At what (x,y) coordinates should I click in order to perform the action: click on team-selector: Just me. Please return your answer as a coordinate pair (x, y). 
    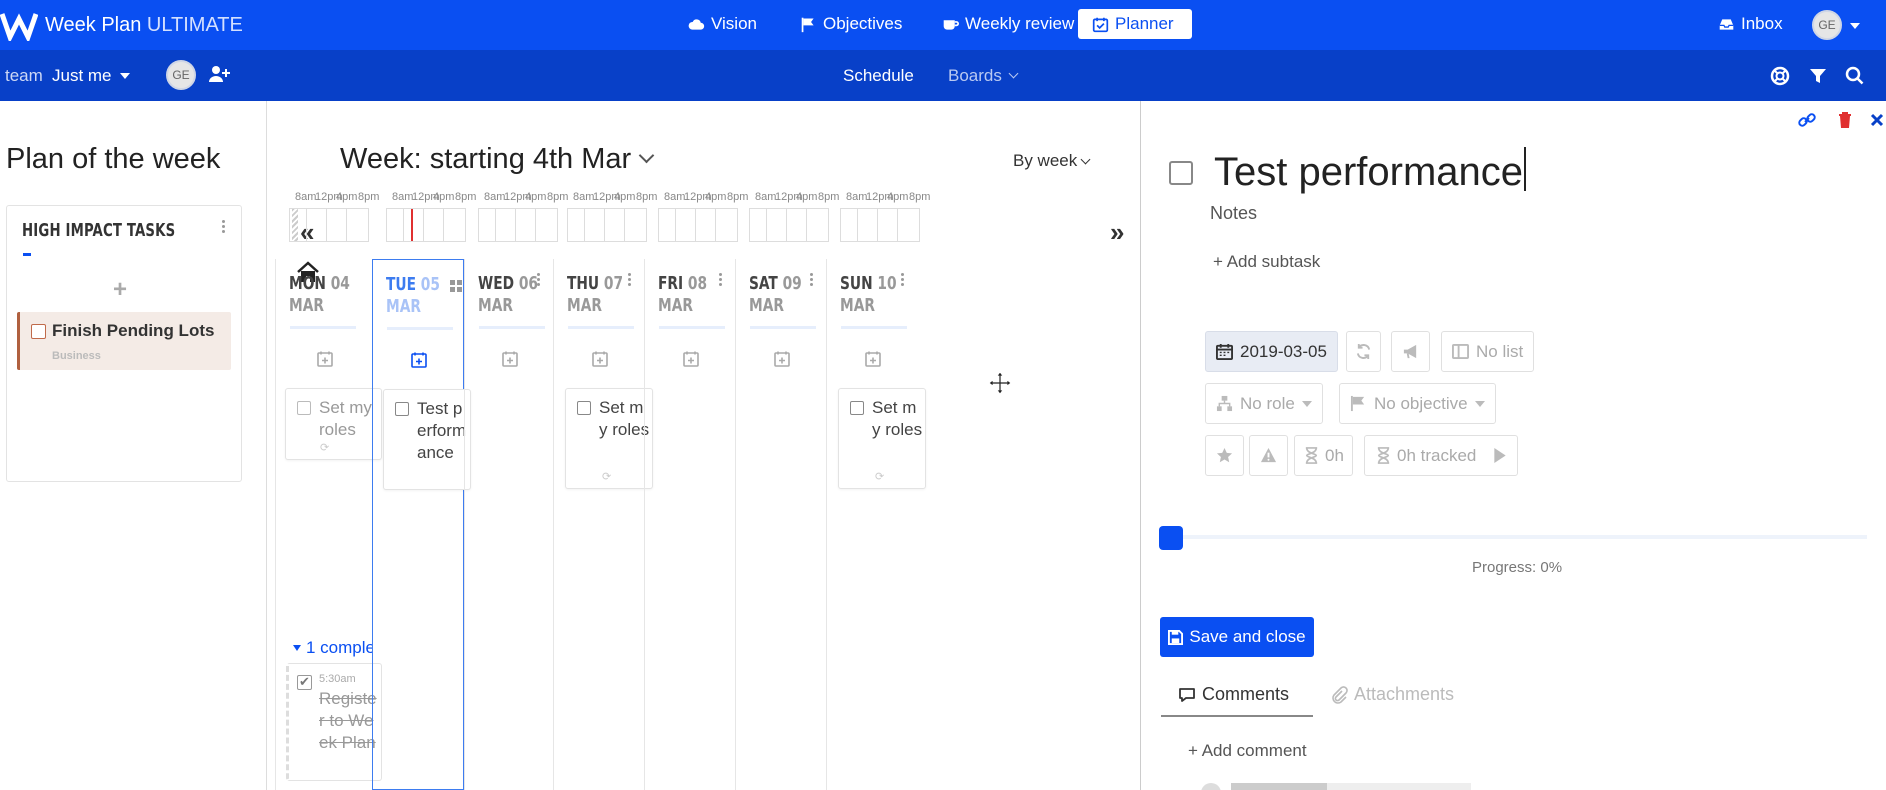
    Looking at the image, I should click on (91, 76).